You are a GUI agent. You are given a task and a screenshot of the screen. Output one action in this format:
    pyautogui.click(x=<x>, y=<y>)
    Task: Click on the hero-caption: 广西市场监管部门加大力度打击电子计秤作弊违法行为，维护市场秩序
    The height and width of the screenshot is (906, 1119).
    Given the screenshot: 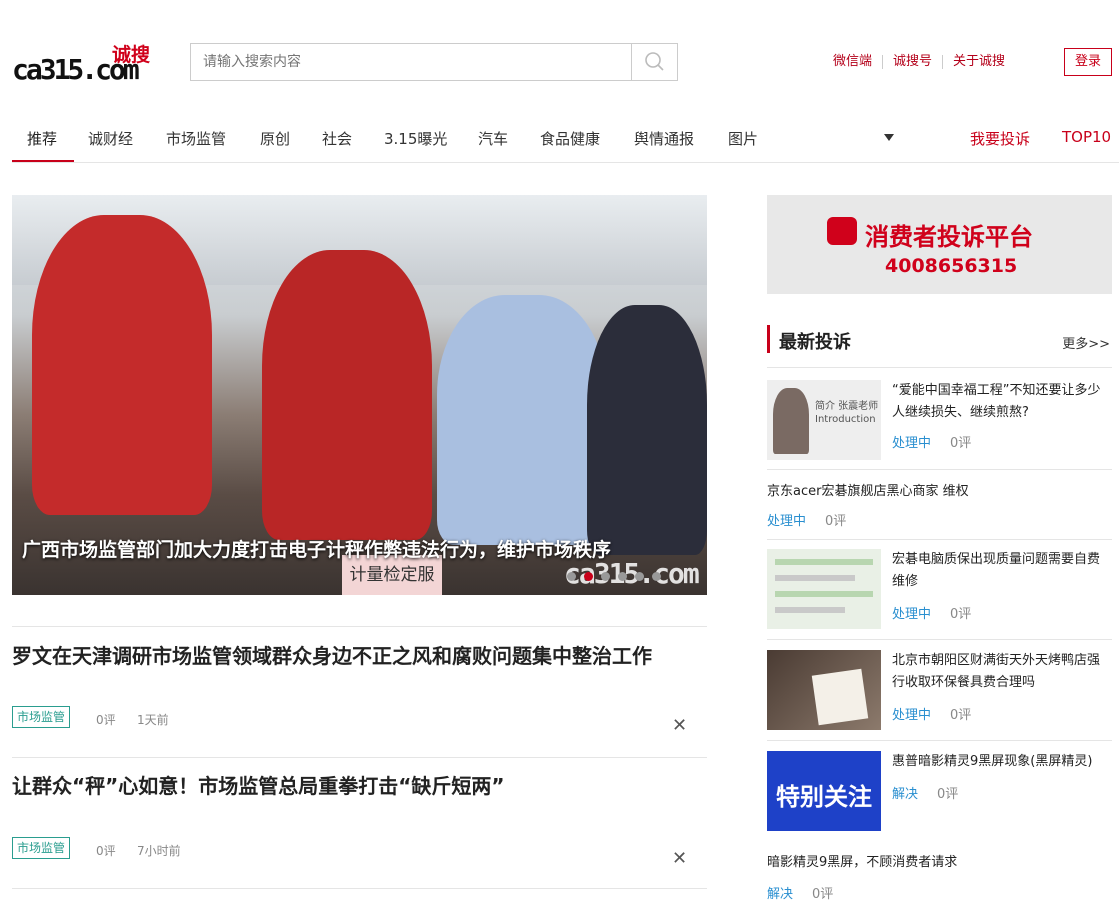 What is the action you would take?
    pyautogui.click(x=316, y=548)
    